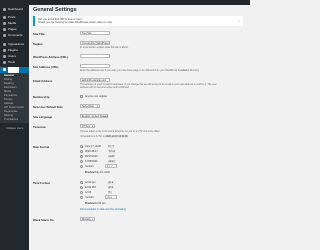 This screenshot has height=250, width=320. Describe the element at coordinates (50, 57) in the screenshot. I see `wp-address-label: WordPress Address (URL)` at that location.